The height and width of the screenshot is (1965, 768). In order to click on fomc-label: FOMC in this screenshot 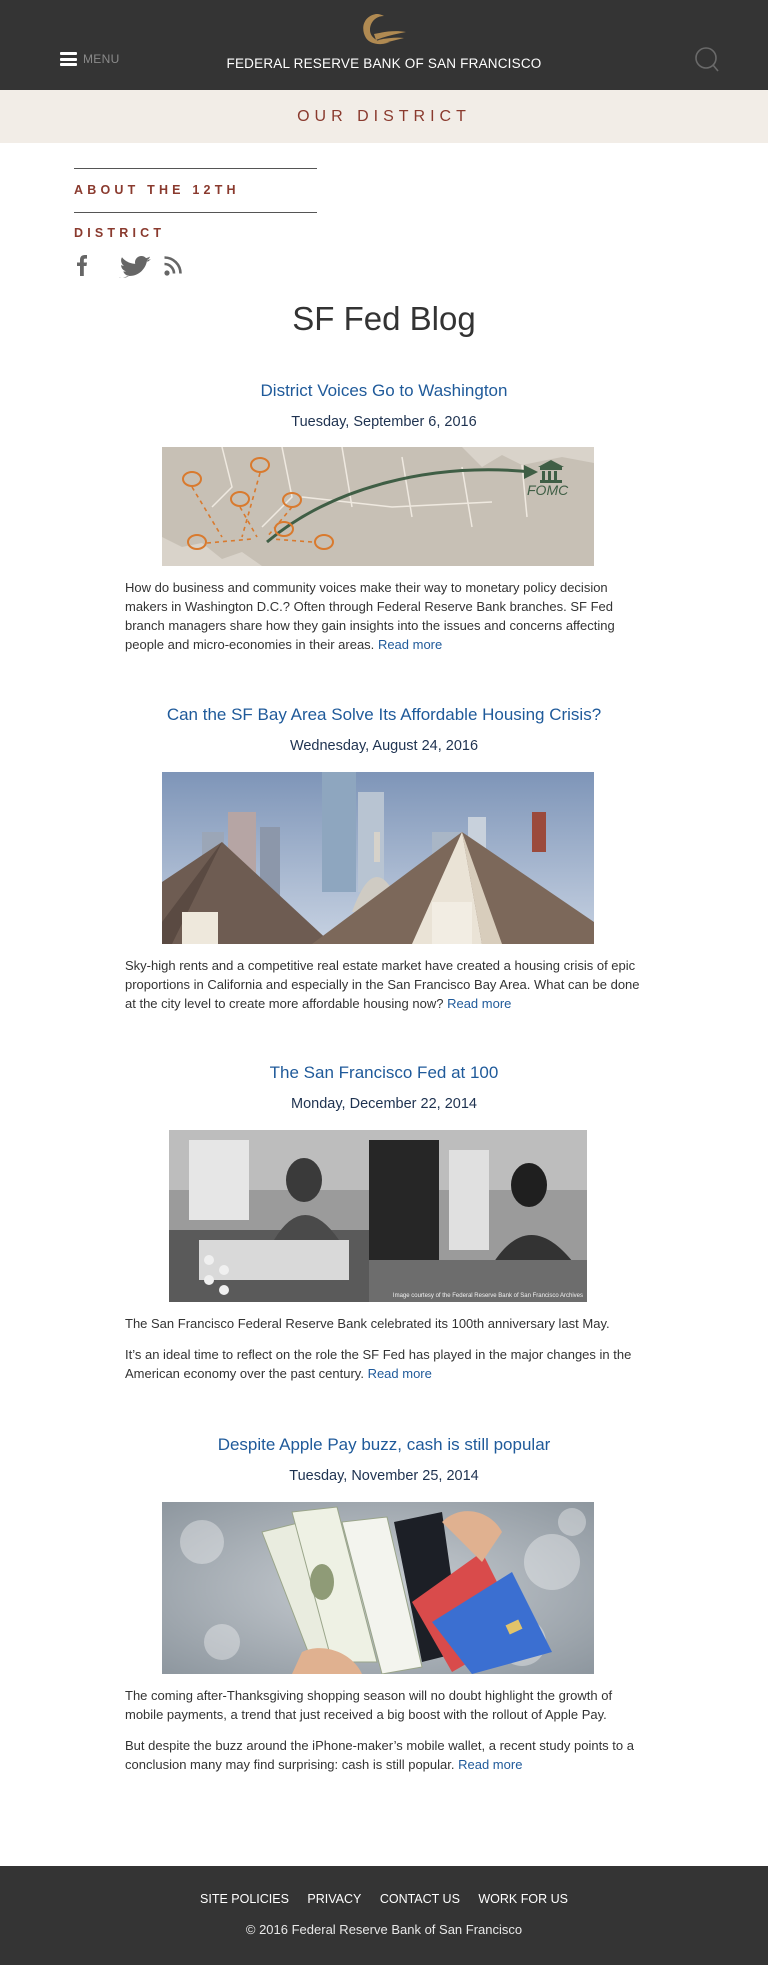, I will do `click(548, 490)`.